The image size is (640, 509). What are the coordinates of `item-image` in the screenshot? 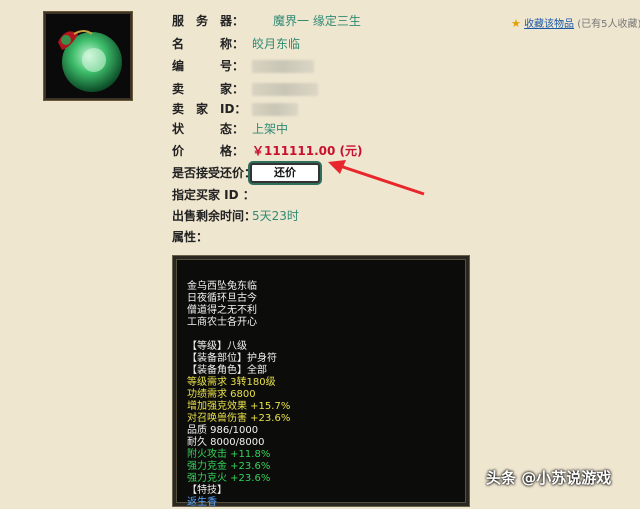 It's located at (88, 56).